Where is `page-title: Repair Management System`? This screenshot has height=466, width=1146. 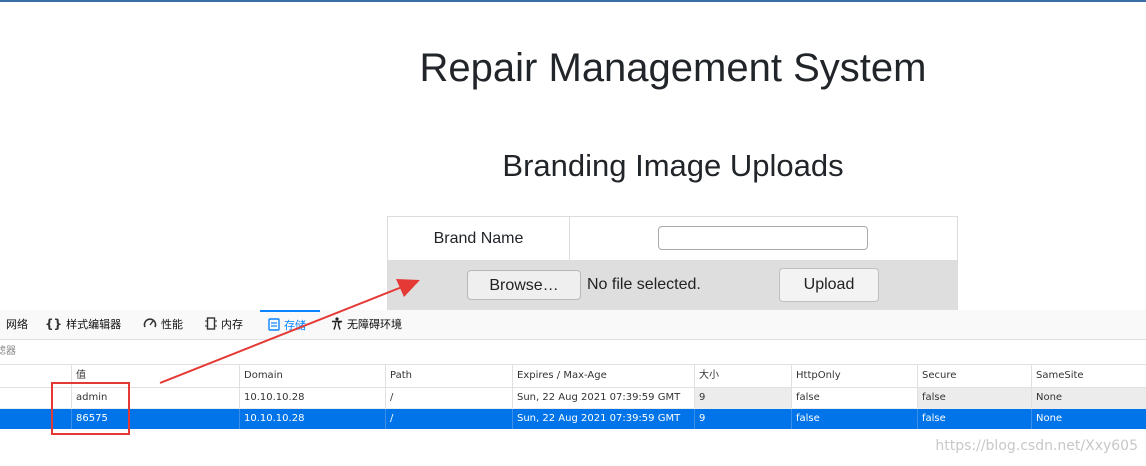
page-title: Repair Management System is located at coordinates (673, 68).